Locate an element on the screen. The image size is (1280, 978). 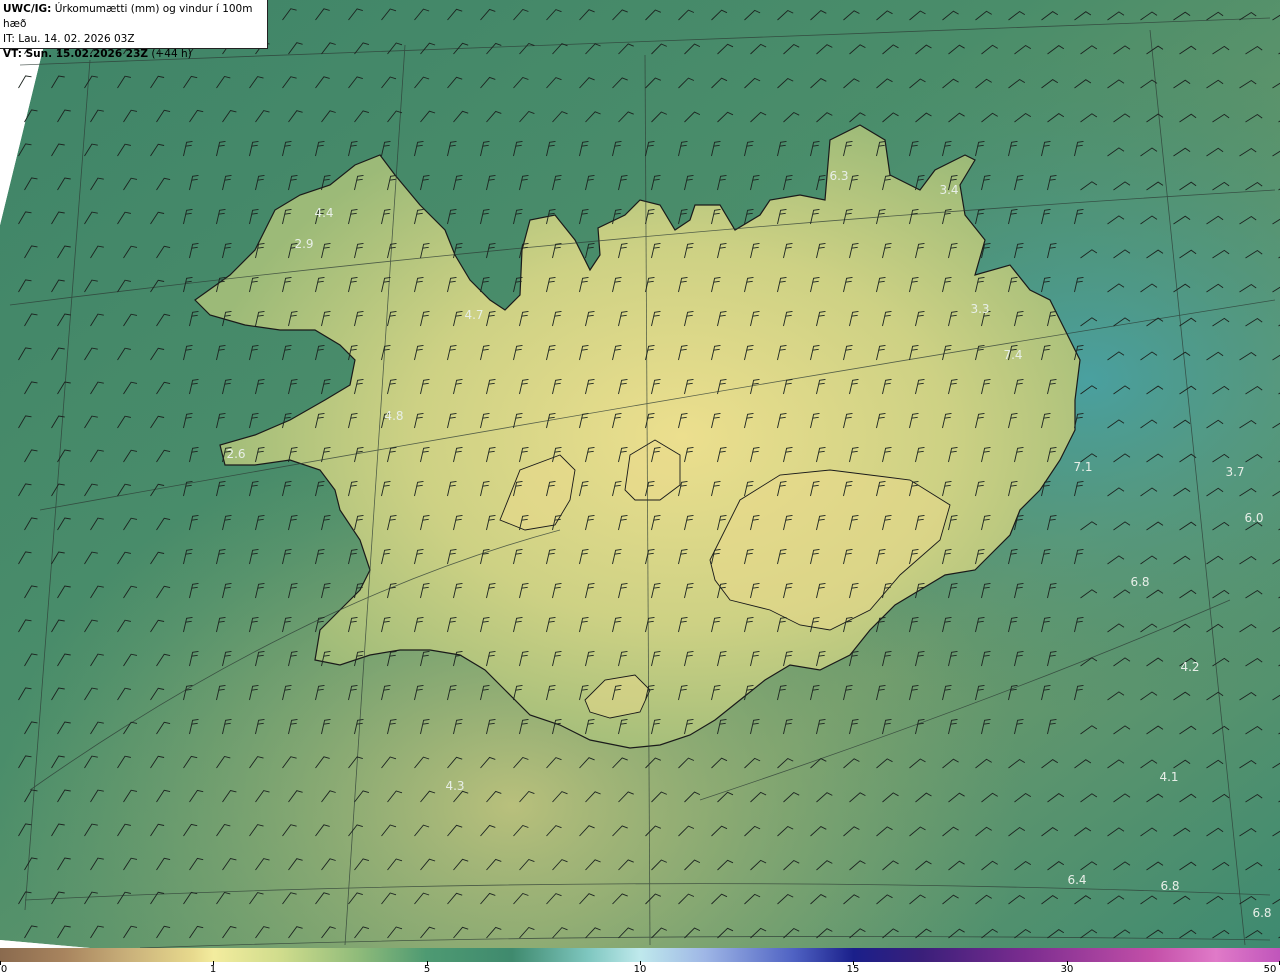
precip-value-label: 4.1 is located at coordinates (1168, 777).